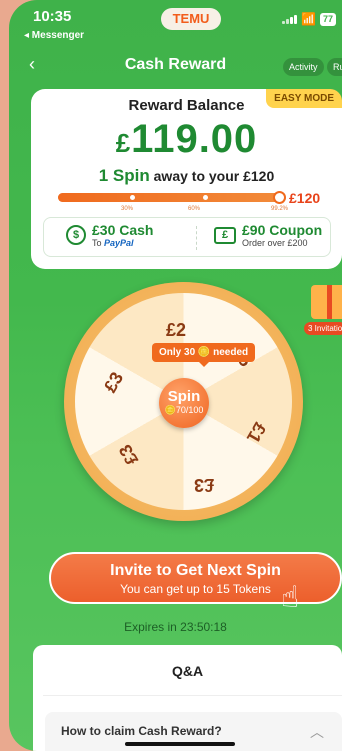  Describe the element at coordinates (323, 328) in the screenshot. I see `invitations-badge: 3 Invitatio` at that location.